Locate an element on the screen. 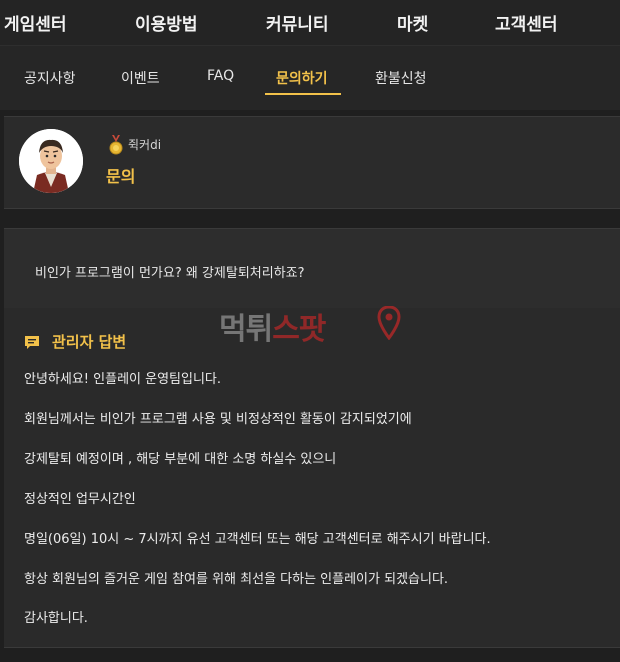 The width and height of the screenshot is (620, 662). top-nav: 게임센터 이용방법 커뮤니티 마켓 고객센터 is located at coordinates (310, 23).